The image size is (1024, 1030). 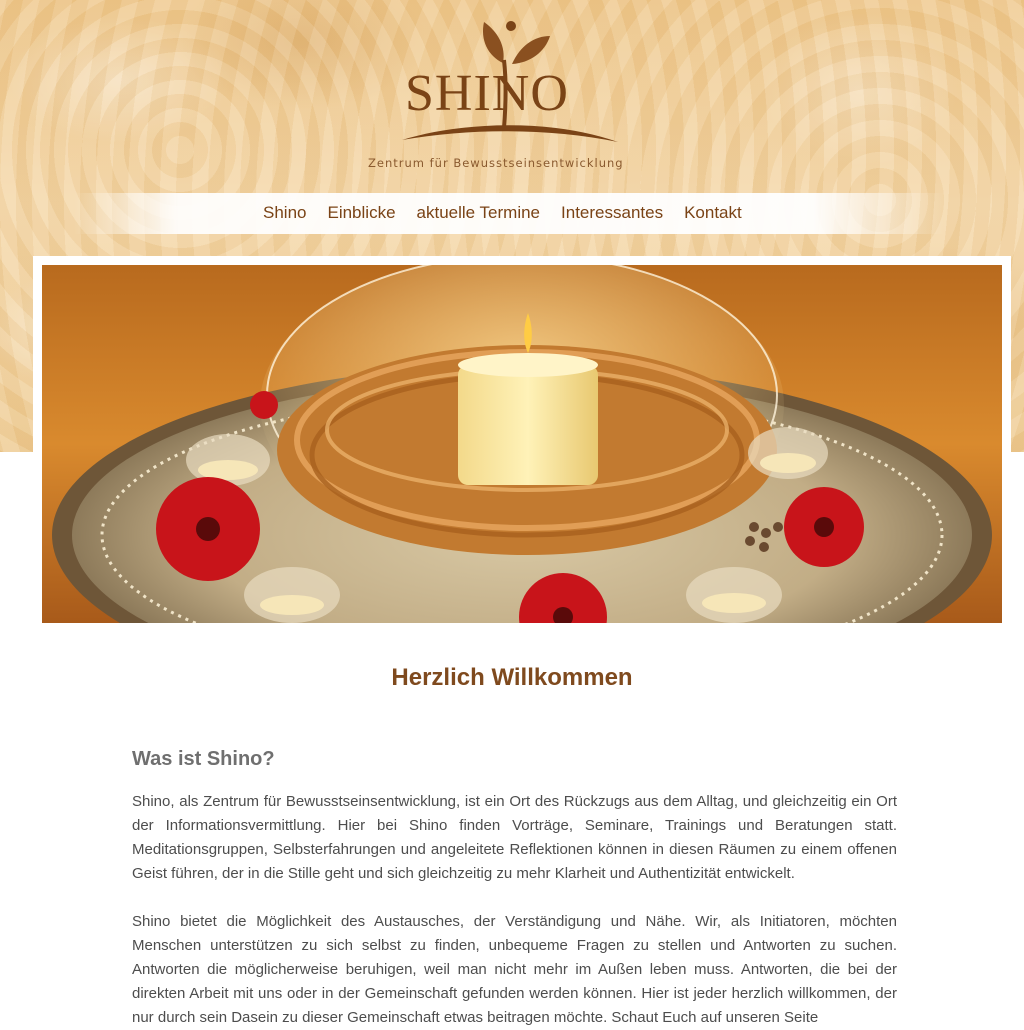 I want to click on nav-item-einblicke: Einblicke, so click(x=361, y=213).